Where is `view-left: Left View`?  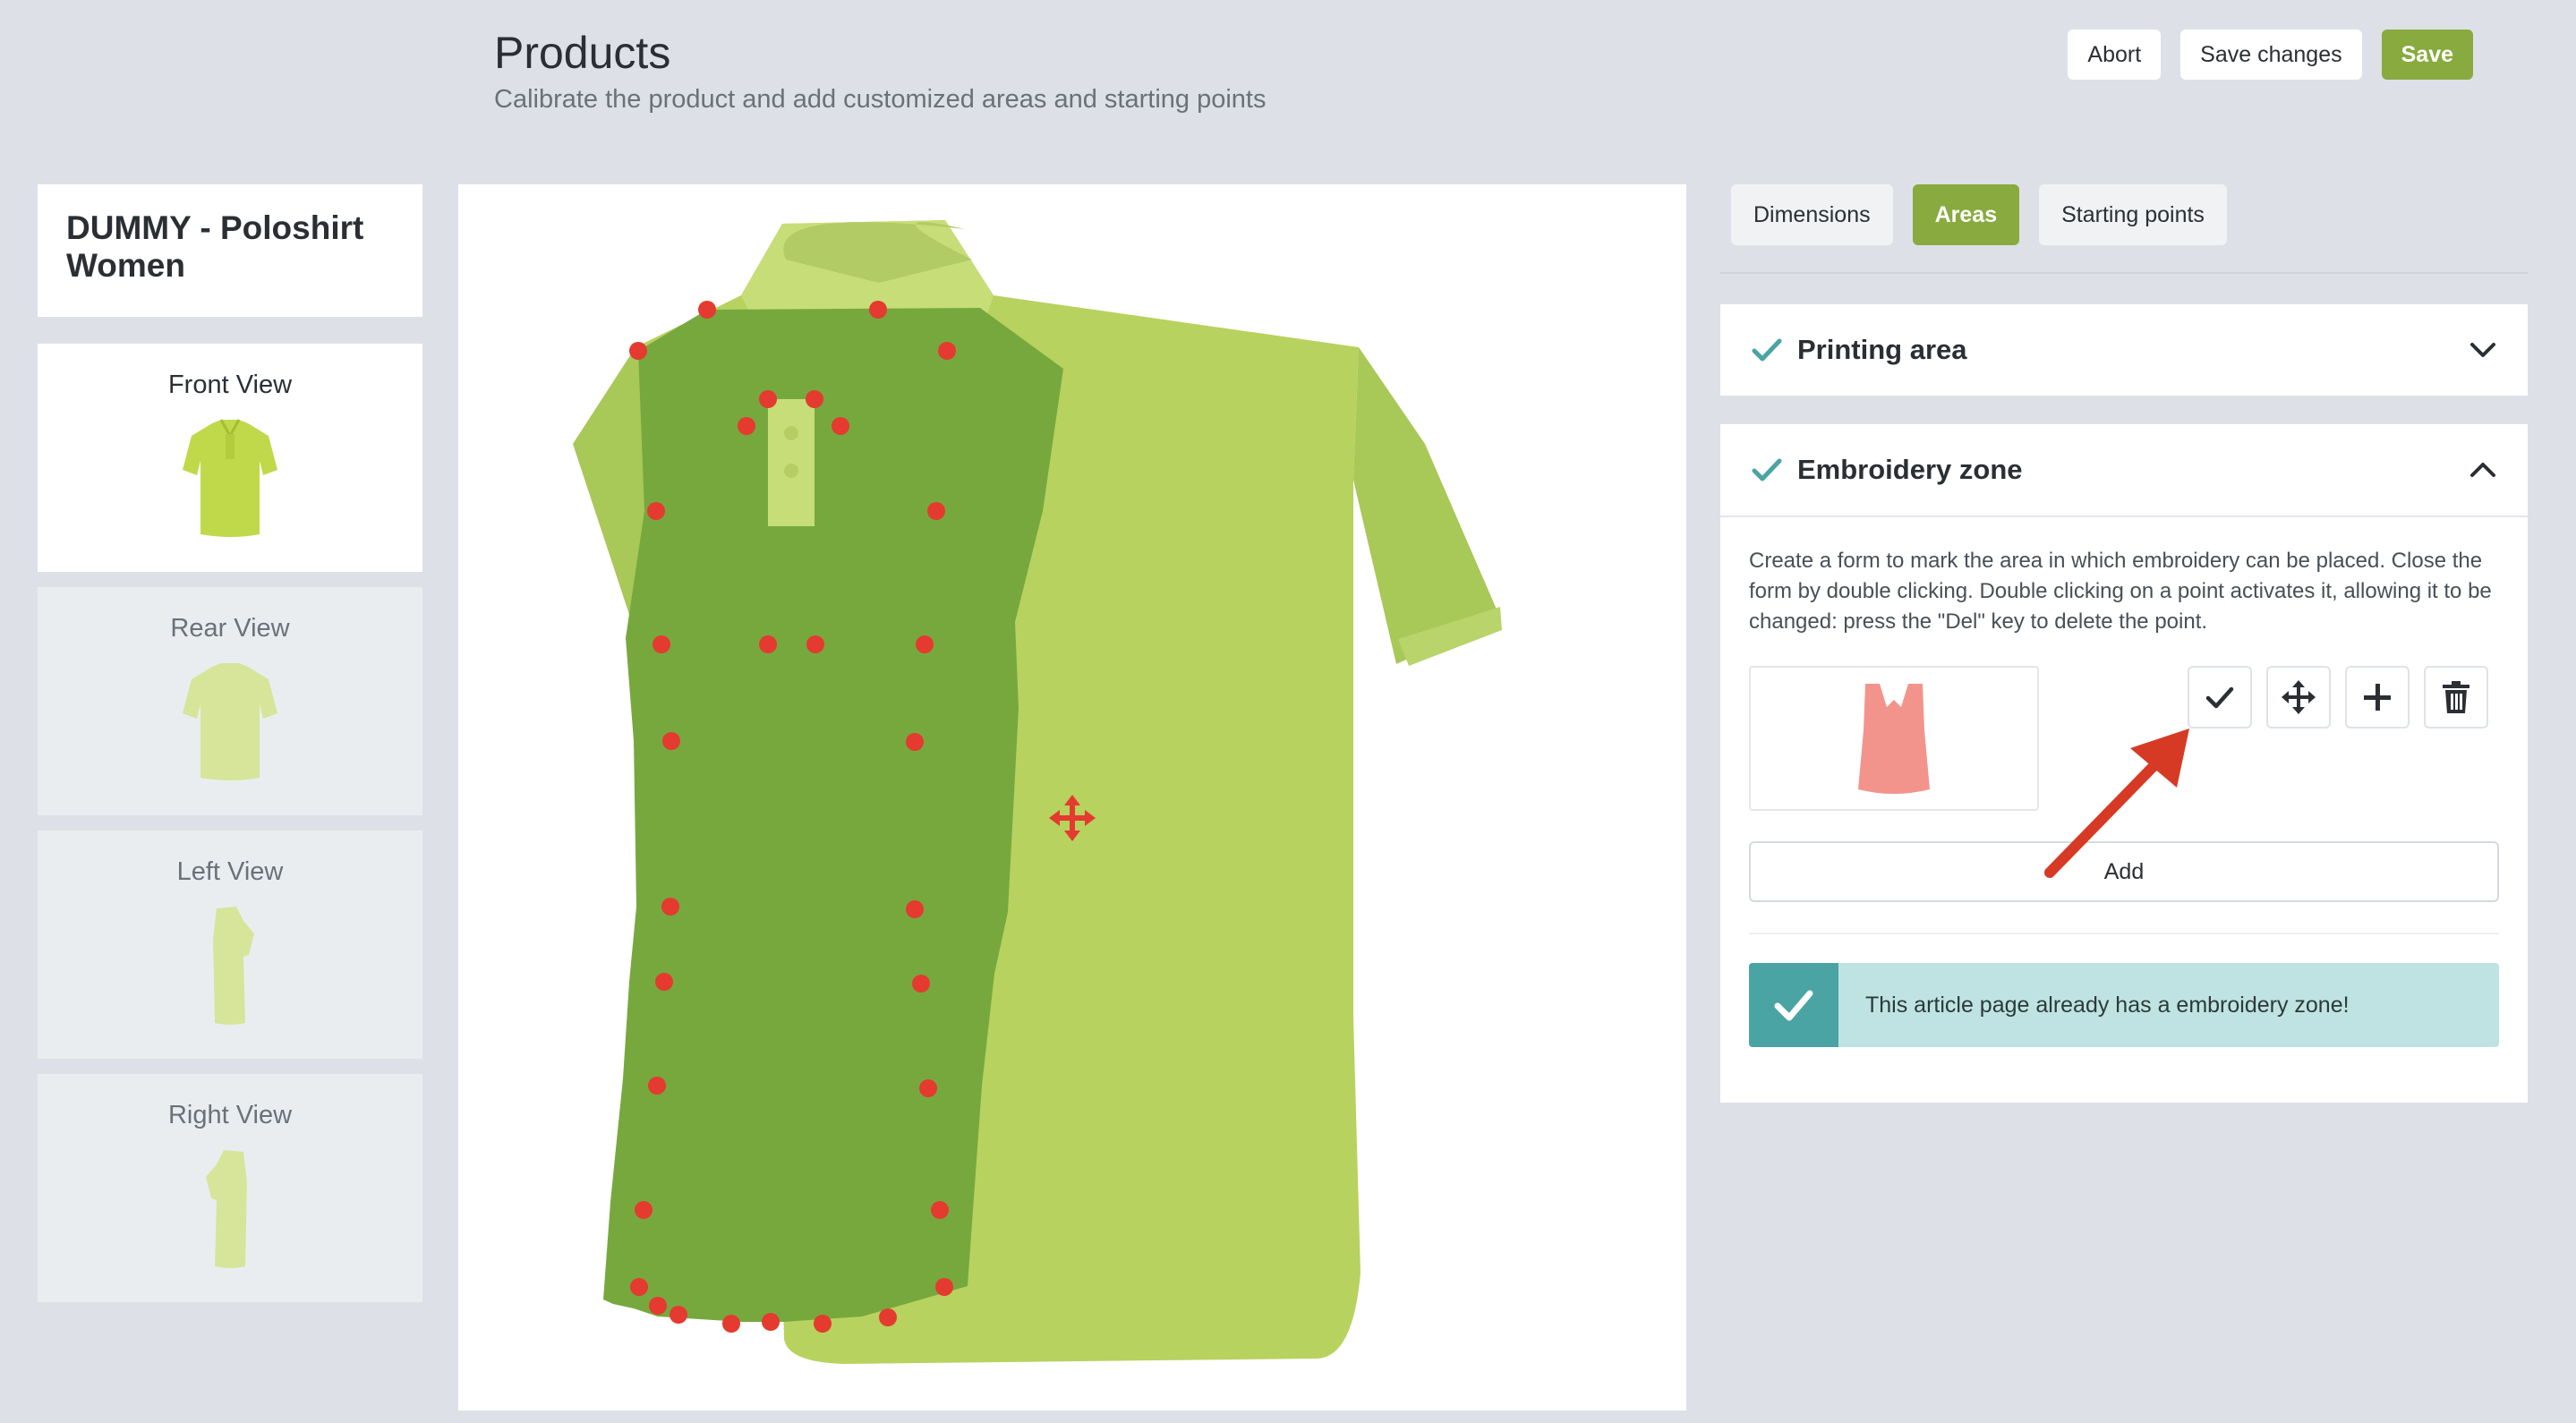 view-left: Left View is located at coordinates (230, 945).